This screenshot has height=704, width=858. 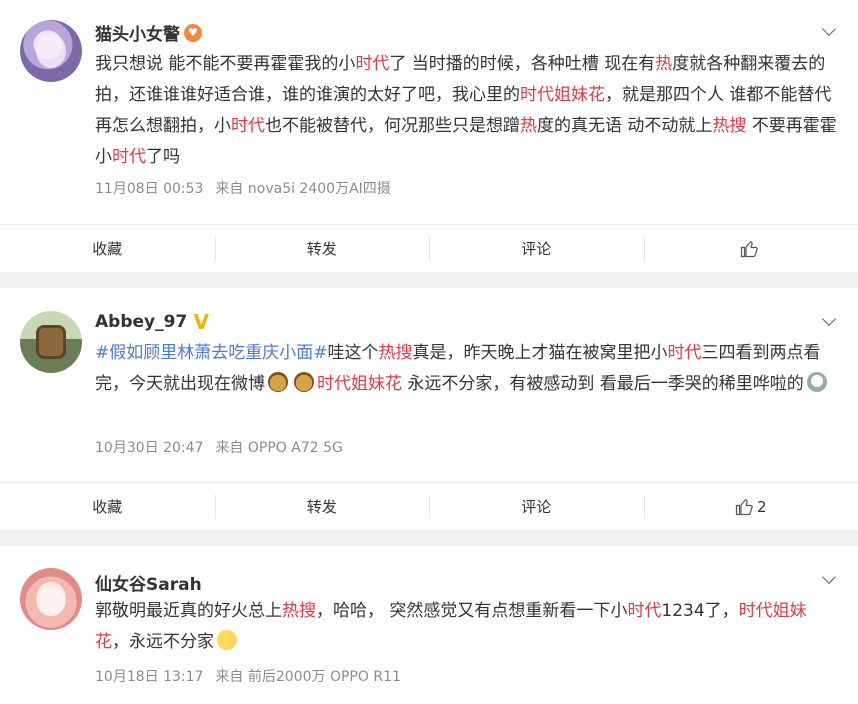 What do you see at coordinates (353, 353) in the screenshot?
I see `comment-text-segment: 哇这个` at bounding box center [353, 353].